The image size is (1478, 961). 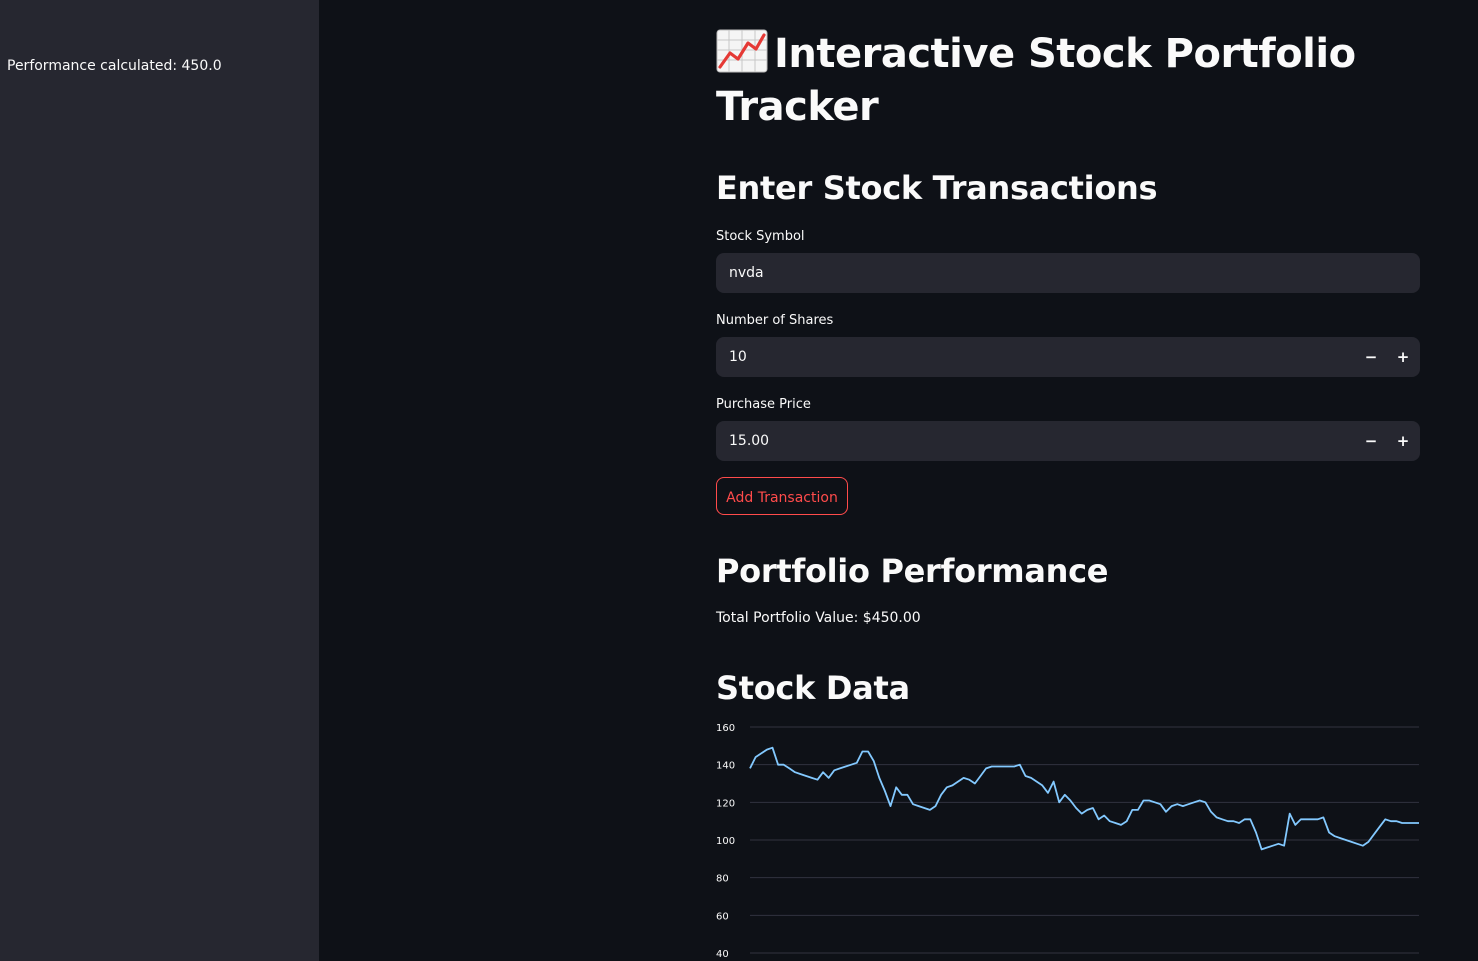 What do you see at coordinates (775, 320) in the screenshot?
I see `number-of-shares-label: Number of Shares` at bounding box center [775, 320].